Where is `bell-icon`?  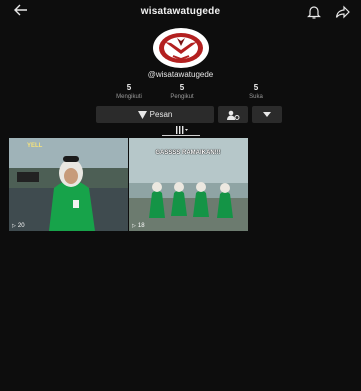
bell-icon is located at coordinates (314, 12).